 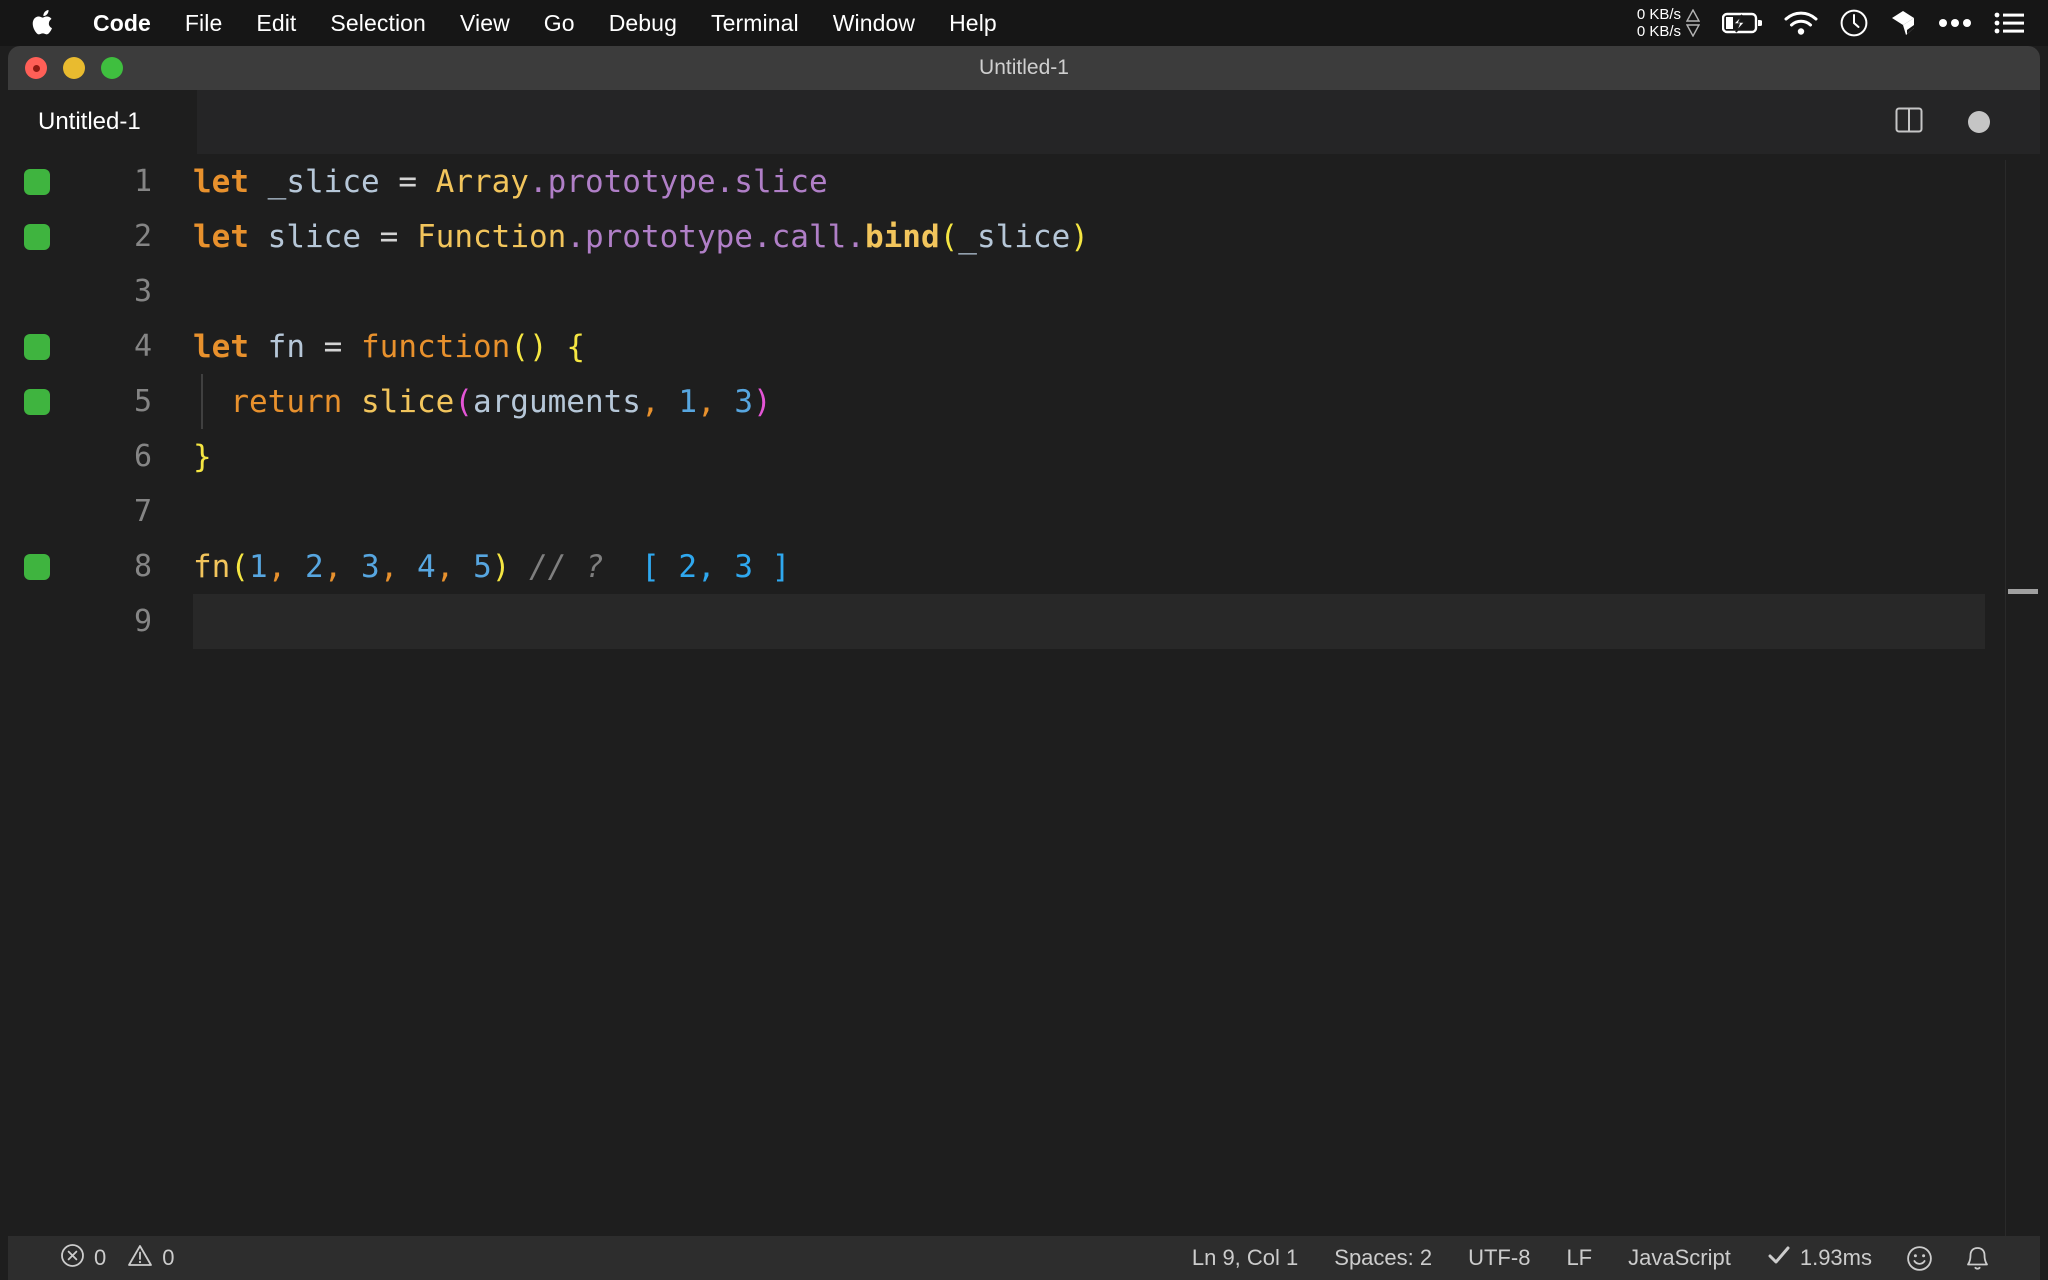 What do you see at coordinates (122, 23) in the screenshot?
I see `menu-item-code: Code` at bounding box center [122, 23].